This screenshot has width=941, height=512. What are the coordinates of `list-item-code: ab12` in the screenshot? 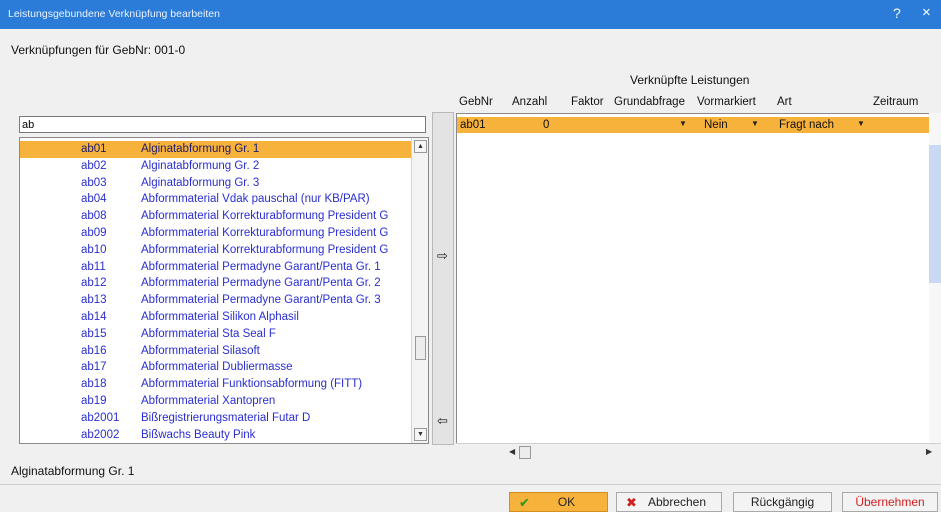 It's located at (94, 283).